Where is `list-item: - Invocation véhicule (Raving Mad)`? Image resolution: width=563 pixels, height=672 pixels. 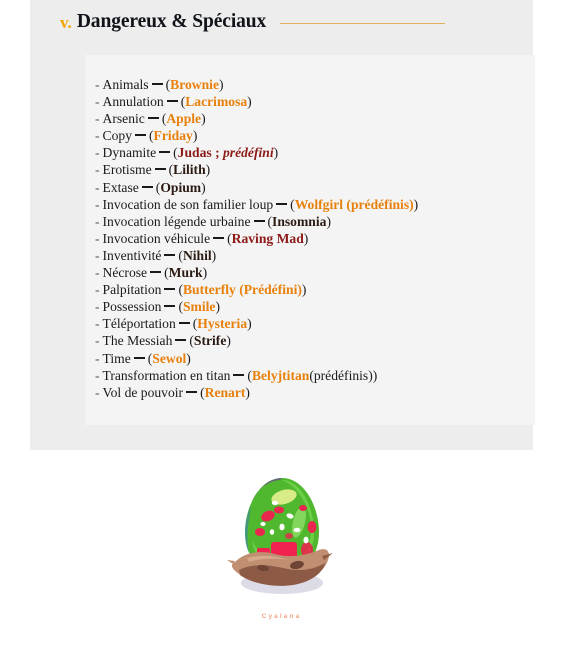 list-item: - Invocation véhicule (Raving Mad) is located at coordinates (311, 238).